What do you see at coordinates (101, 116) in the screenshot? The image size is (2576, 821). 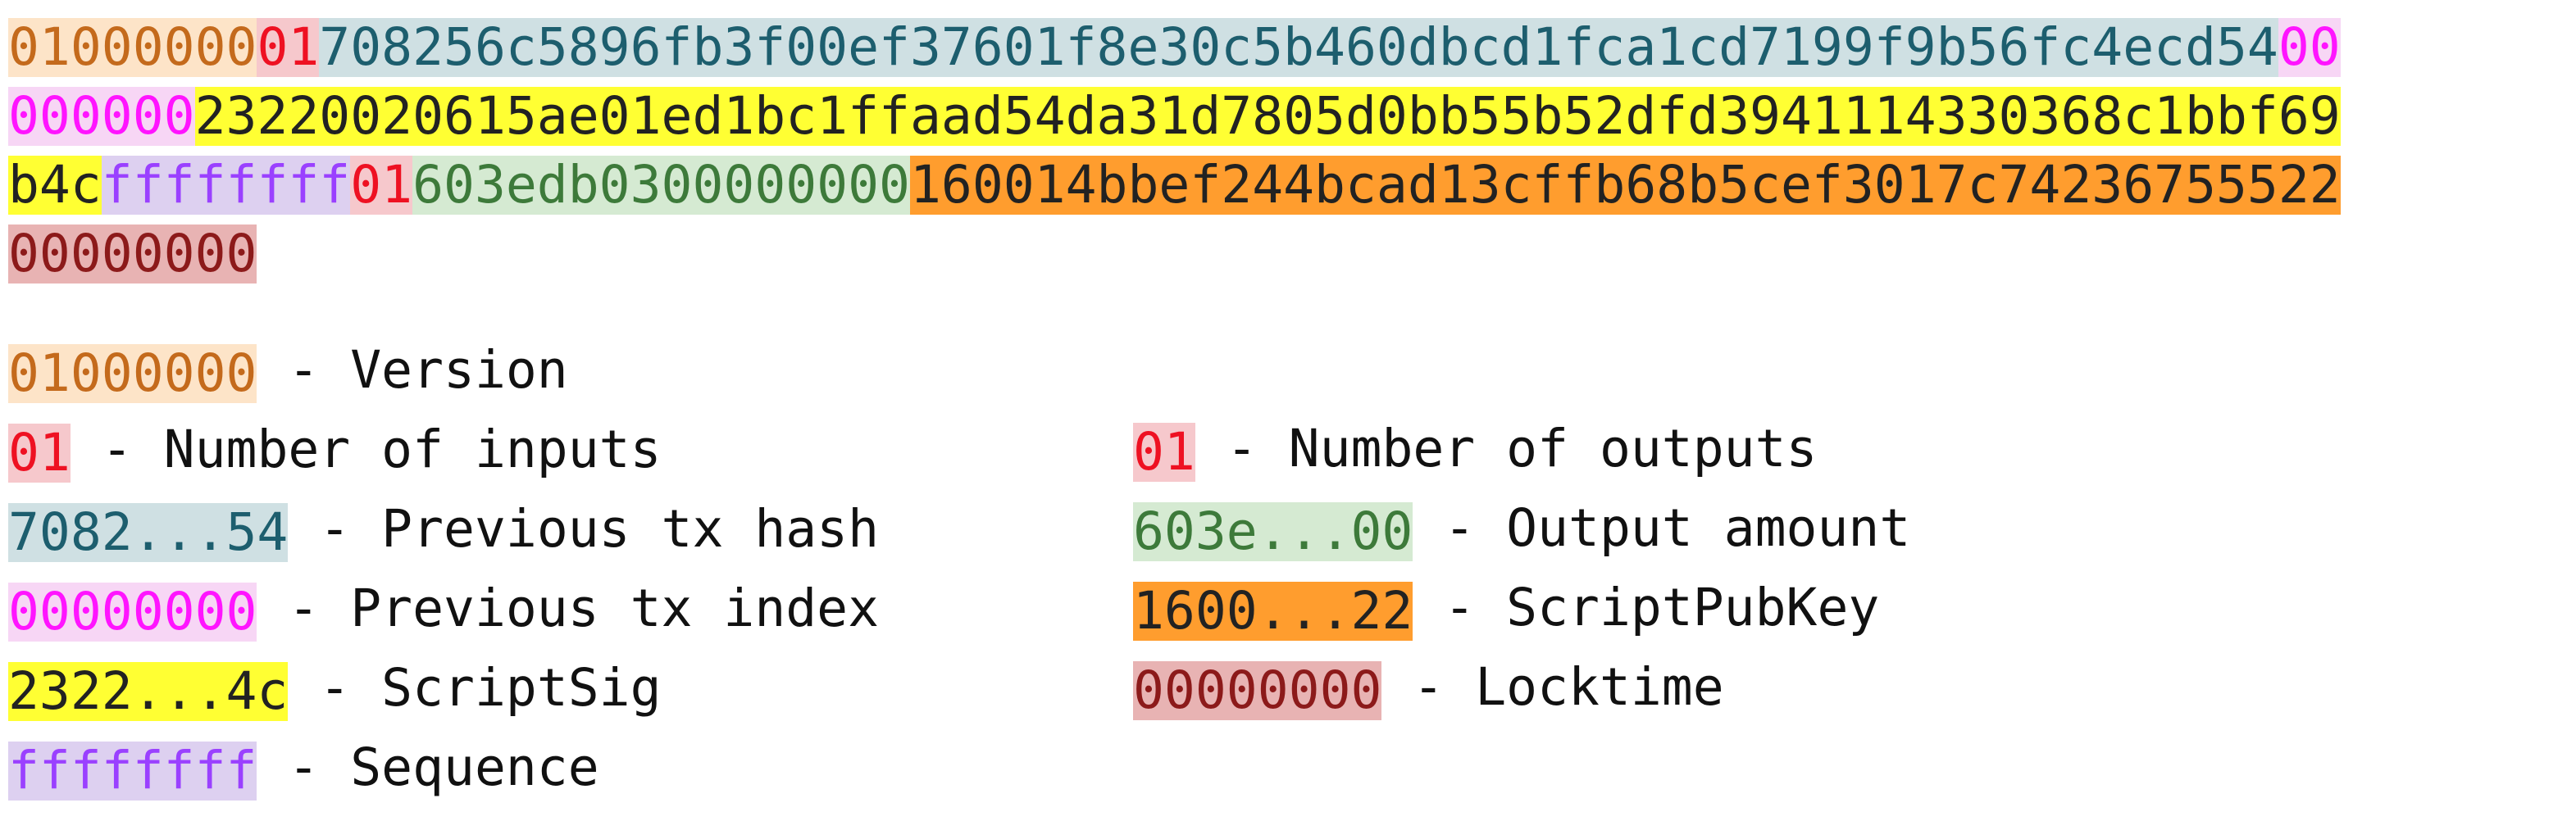 I see `hex-segment-index: 000000` at bounding box center [101, 116].